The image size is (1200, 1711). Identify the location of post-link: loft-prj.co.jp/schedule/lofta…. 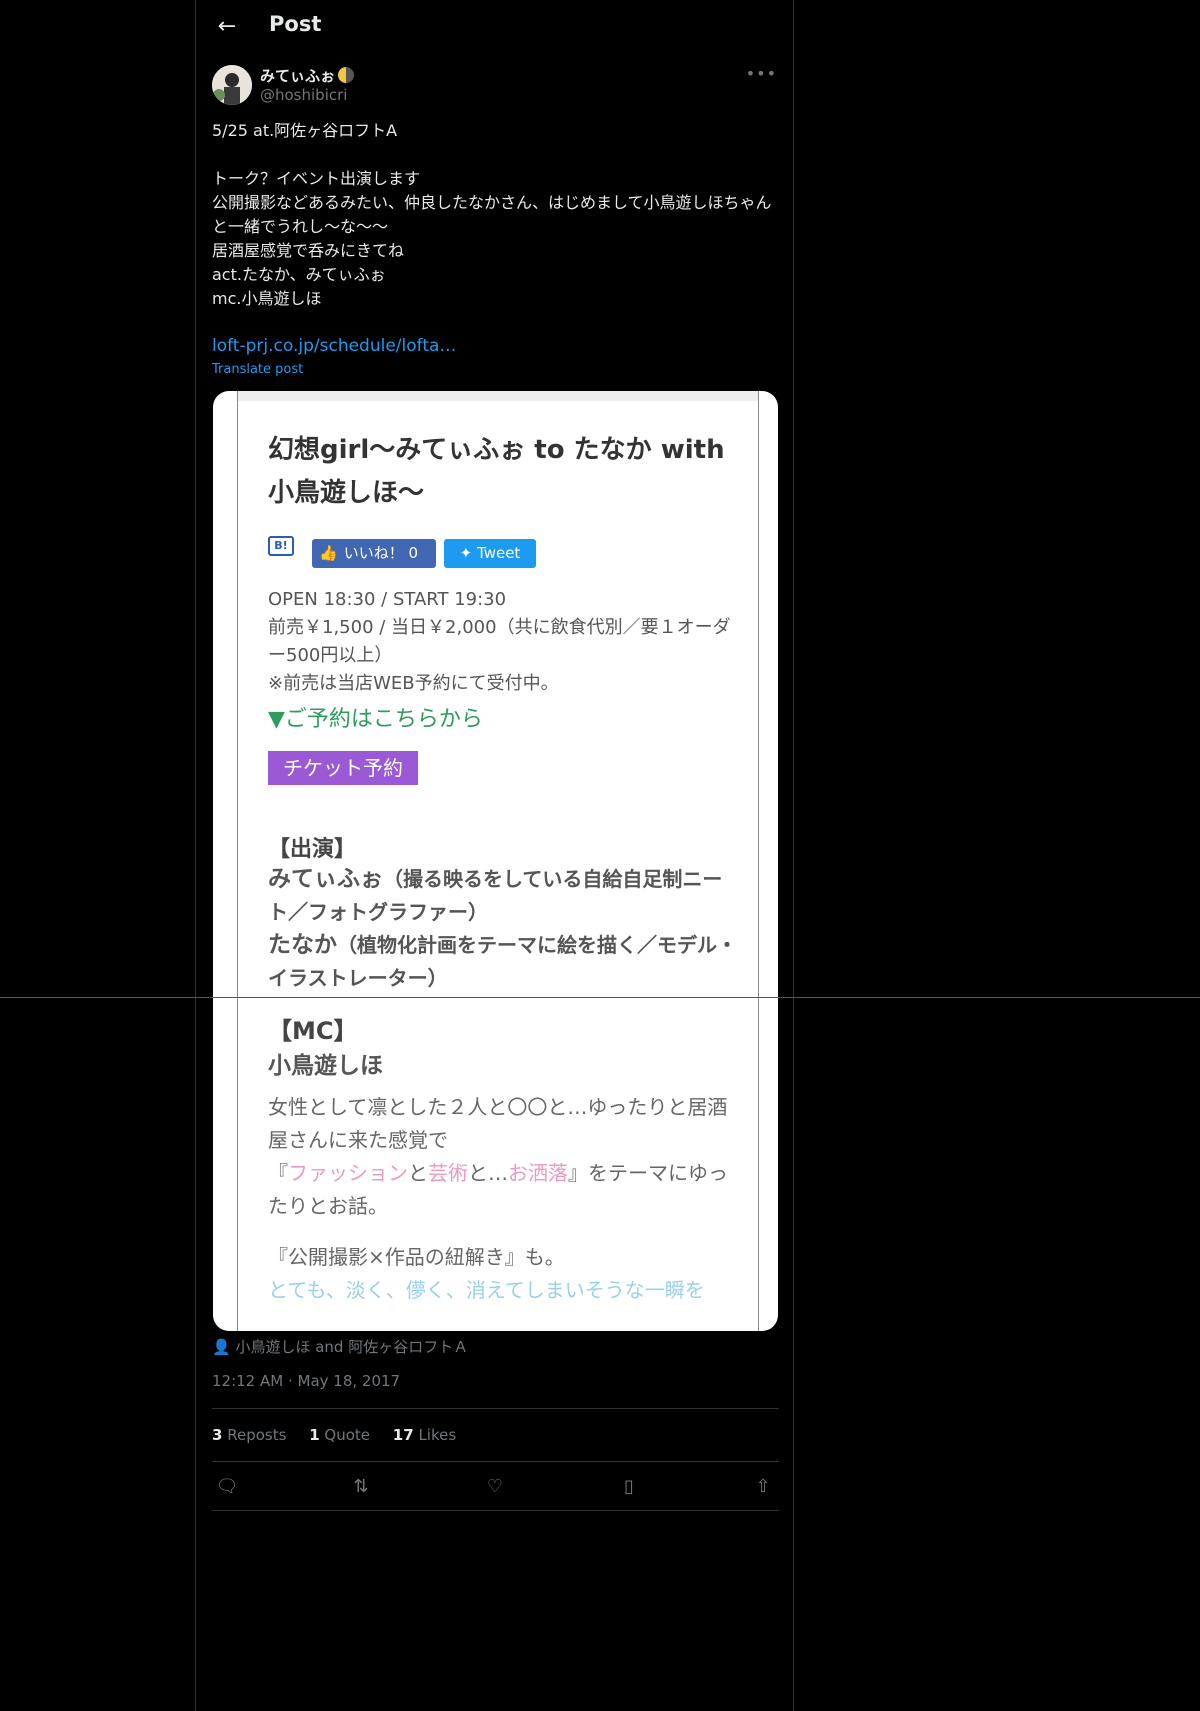
(334, 346).